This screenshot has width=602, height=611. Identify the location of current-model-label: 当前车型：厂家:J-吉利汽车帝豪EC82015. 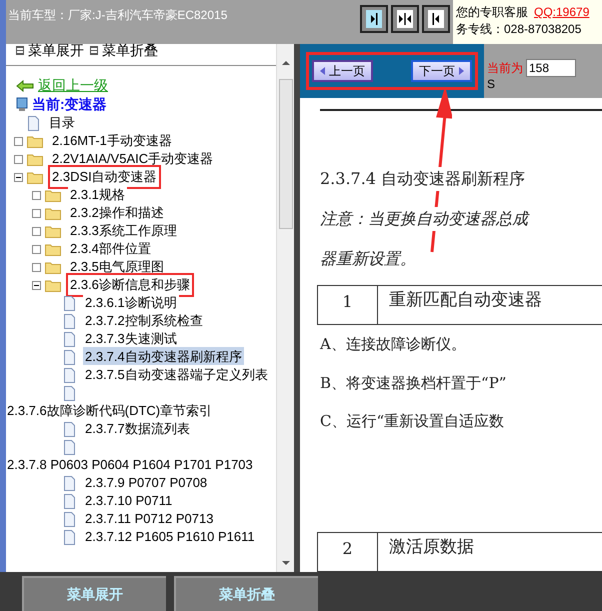
(118, 15).